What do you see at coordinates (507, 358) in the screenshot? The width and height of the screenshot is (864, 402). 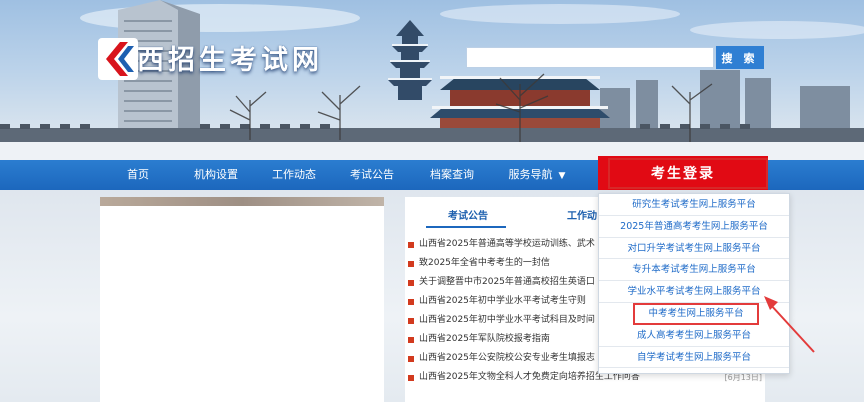 I see `news-title: 山西省2025年公安院校公安专业考生填报志` at bounding box center [507, 358].